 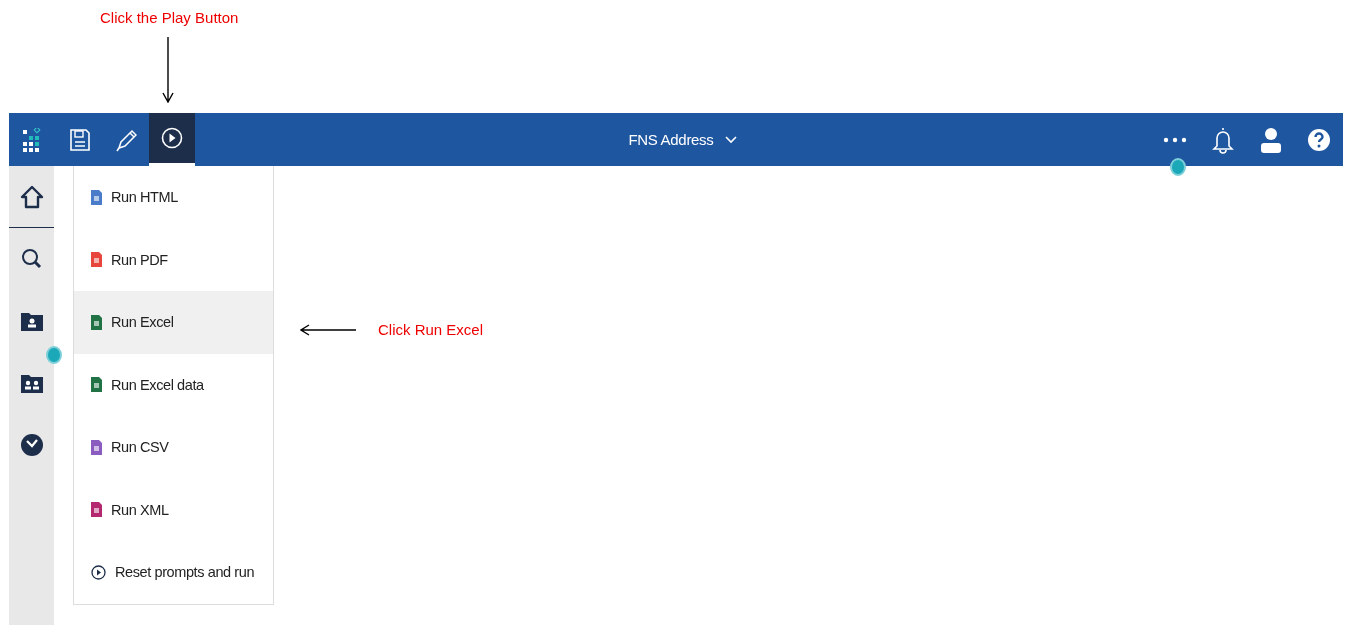 What do you see at coordinates (169, 17) in the screenshot?
I see `annotation-text: Click the Play Button` at bounding box center [169, 17].